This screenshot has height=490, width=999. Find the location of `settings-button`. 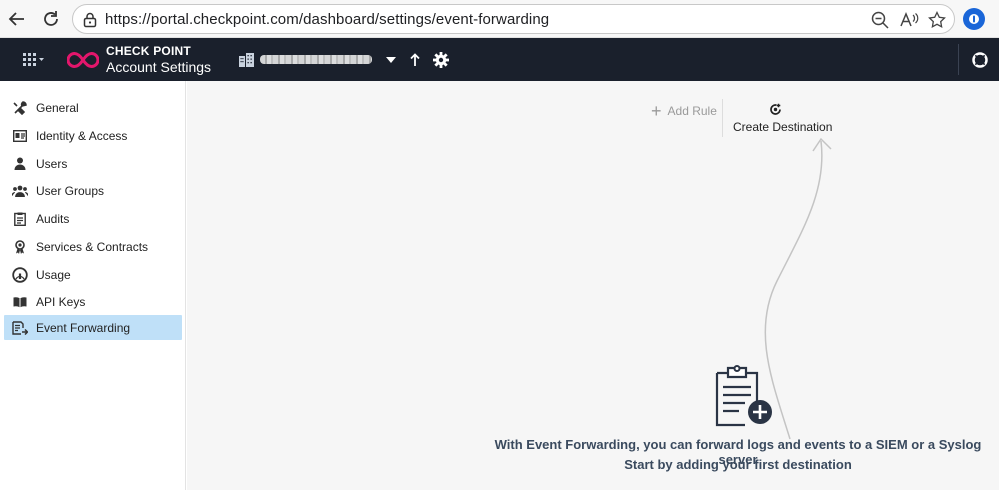

settings-button is located at coordinates (441, 60).